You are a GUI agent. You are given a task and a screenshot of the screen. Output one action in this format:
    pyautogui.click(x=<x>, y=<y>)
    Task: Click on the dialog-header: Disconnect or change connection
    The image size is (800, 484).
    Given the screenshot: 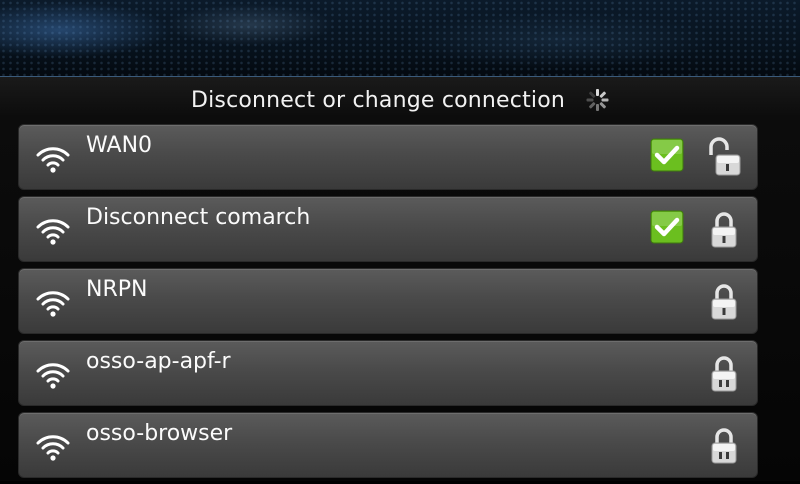 What is the action you would take?
    pyautogui.click(x=400, y=100)
    